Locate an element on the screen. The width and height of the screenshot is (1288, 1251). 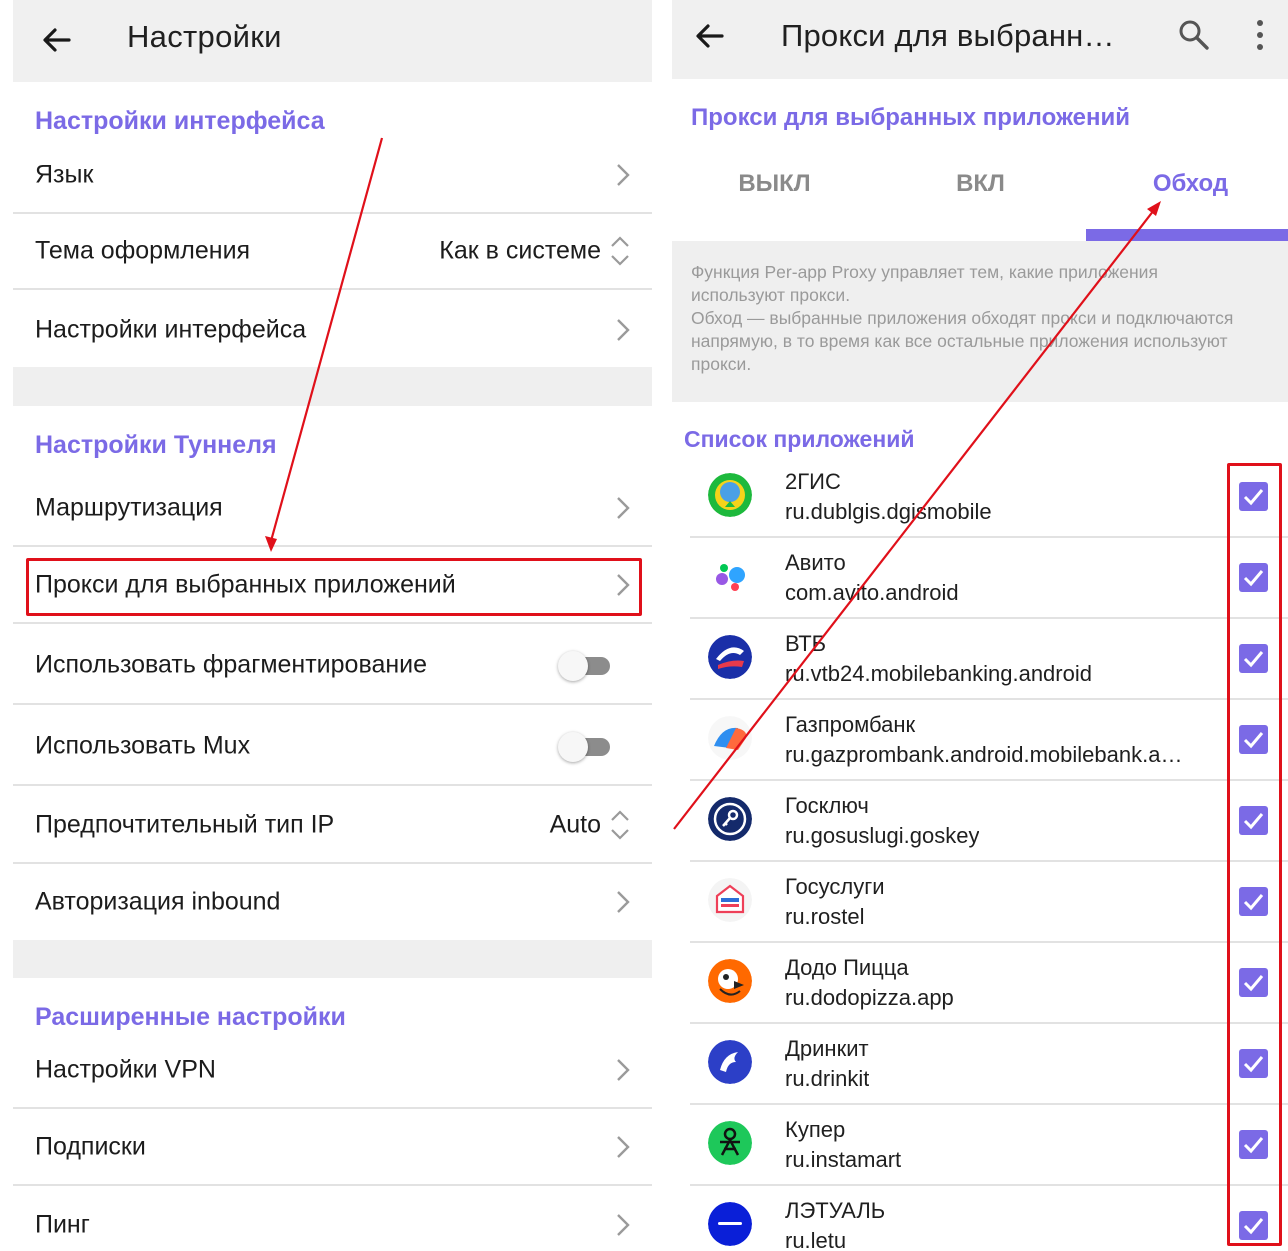
section-header-interface: Настройки интерфейса is located at coordinates (180, 121).